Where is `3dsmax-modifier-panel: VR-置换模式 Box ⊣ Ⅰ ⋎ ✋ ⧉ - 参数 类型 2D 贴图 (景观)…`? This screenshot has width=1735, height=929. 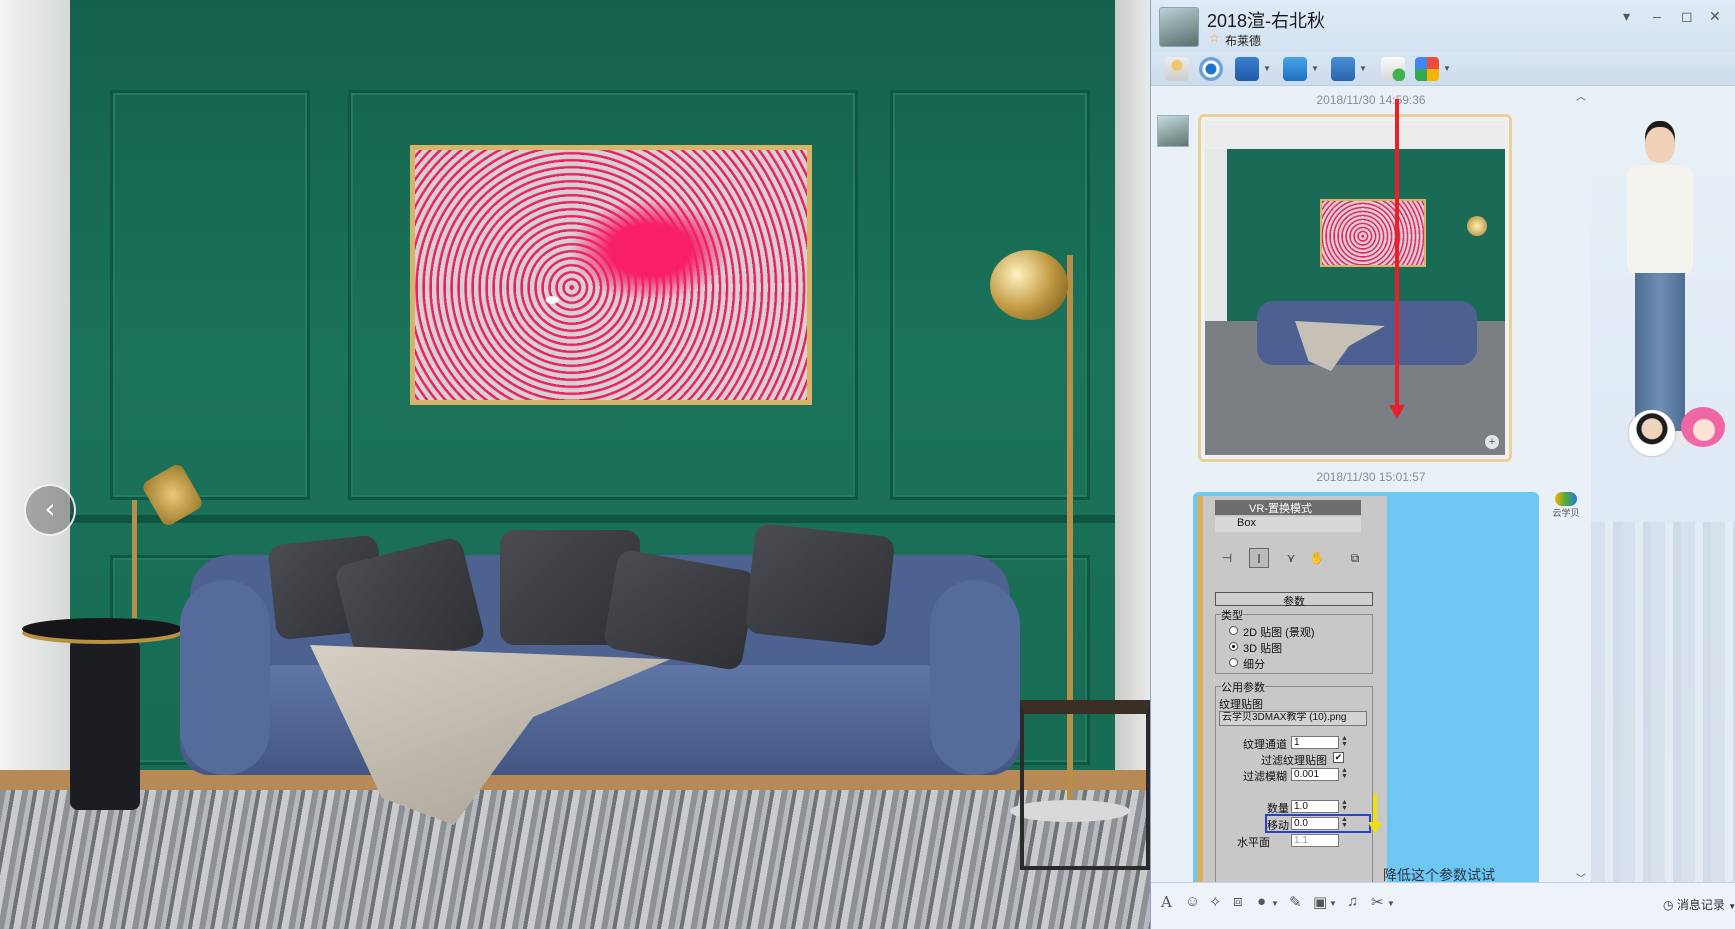 3dsmax-modifier-panel: VR-置换模式 Box ⊣ Ⅰ ⋎ ✋ ⧉ - 参数 类型 2D 贴图 (景观)… is located at coordinates (1292, 689).